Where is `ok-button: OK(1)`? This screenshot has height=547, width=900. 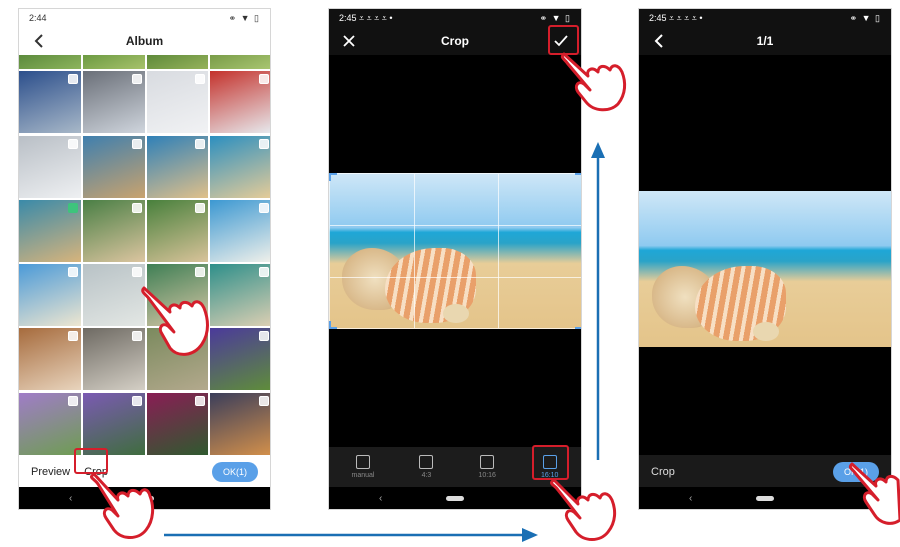 ok-button: OK(1) is located at coordinates (235, 472).